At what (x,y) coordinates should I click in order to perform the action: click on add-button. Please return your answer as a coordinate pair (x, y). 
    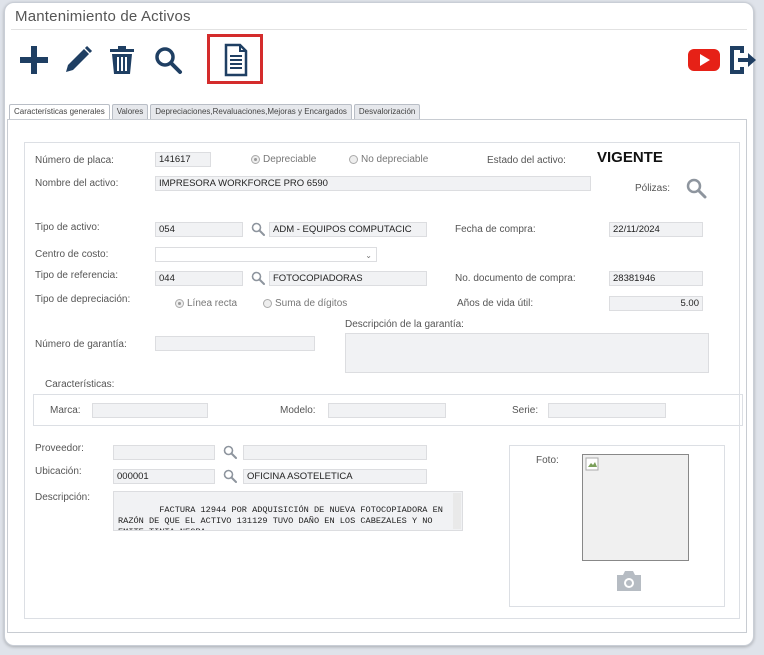
    Looking at the image, I should click on (34, 60).